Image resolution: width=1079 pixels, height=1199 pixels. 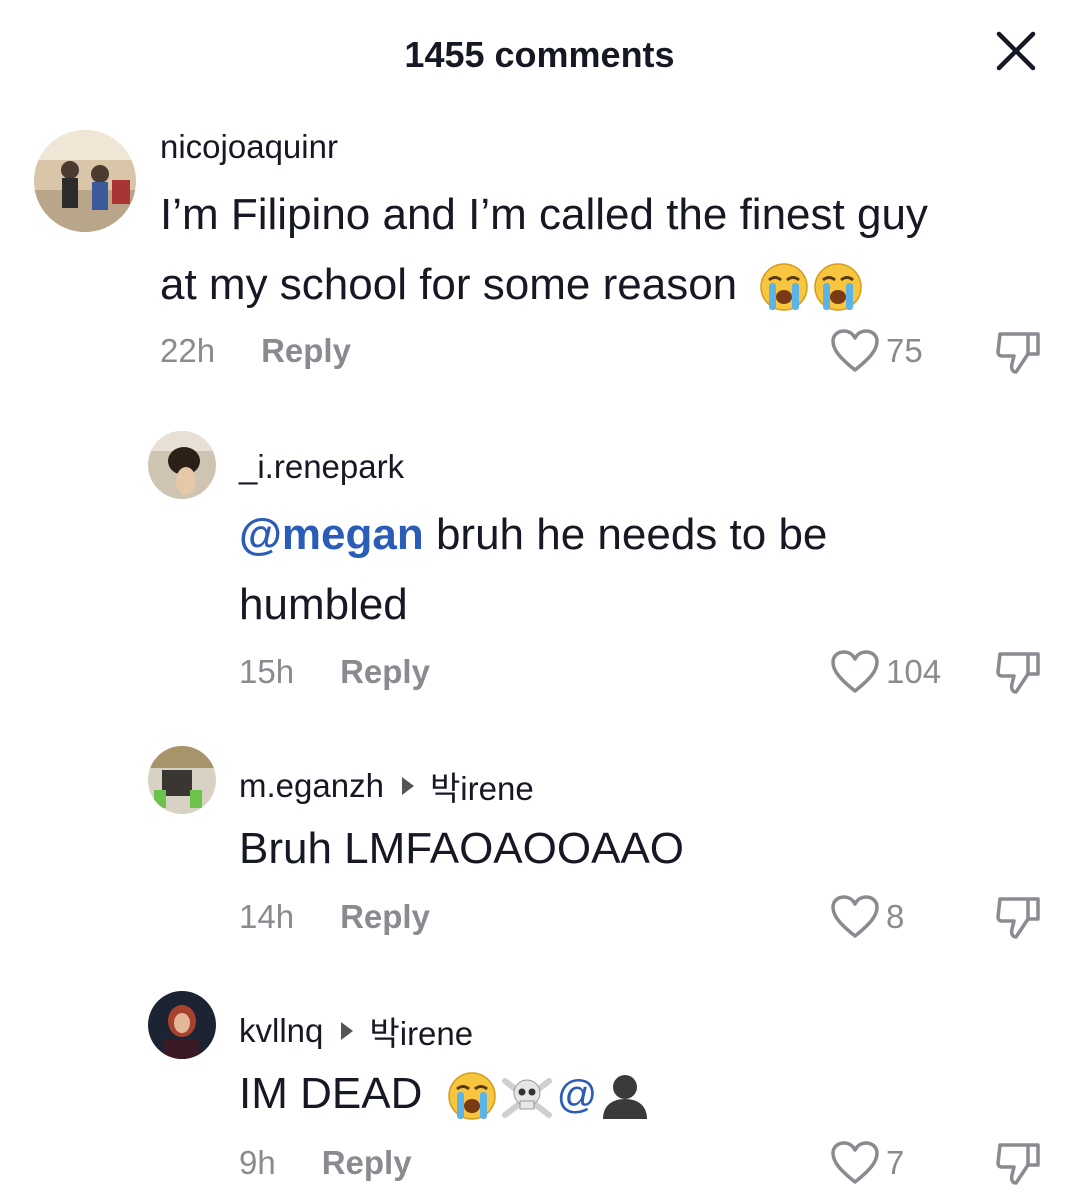 I want to click on comment-text: @megan bruh he needs to be humbled, so click(x=629, y=570).